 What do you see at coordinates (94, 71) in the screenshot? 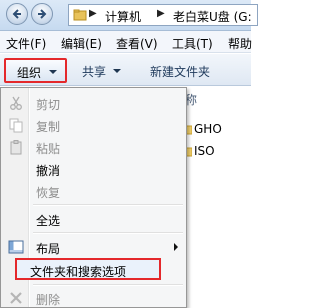
I see `share-button: 共享` at bounding box center [94, 71].